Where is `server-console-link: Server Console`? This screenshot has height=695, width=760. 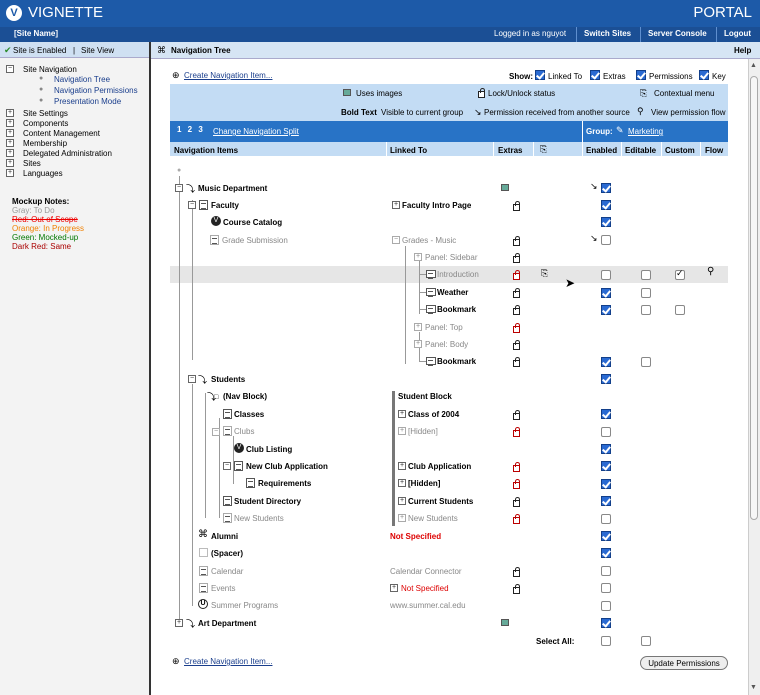 server-console-link: Server Console is located at coordinates (677, 33).